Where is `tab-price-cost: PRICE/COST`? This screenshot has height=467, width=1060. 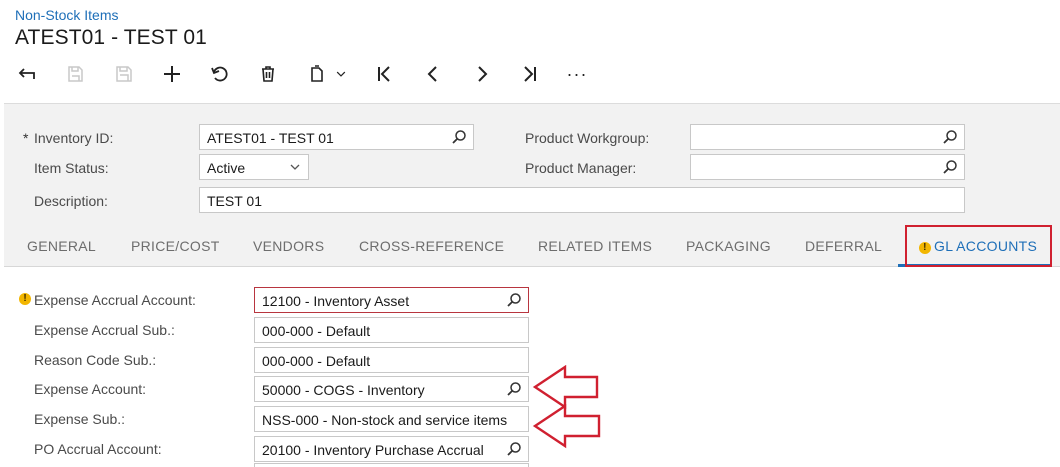
tab-price-cost: PRICE/COST is located at coordinates (175, 246).